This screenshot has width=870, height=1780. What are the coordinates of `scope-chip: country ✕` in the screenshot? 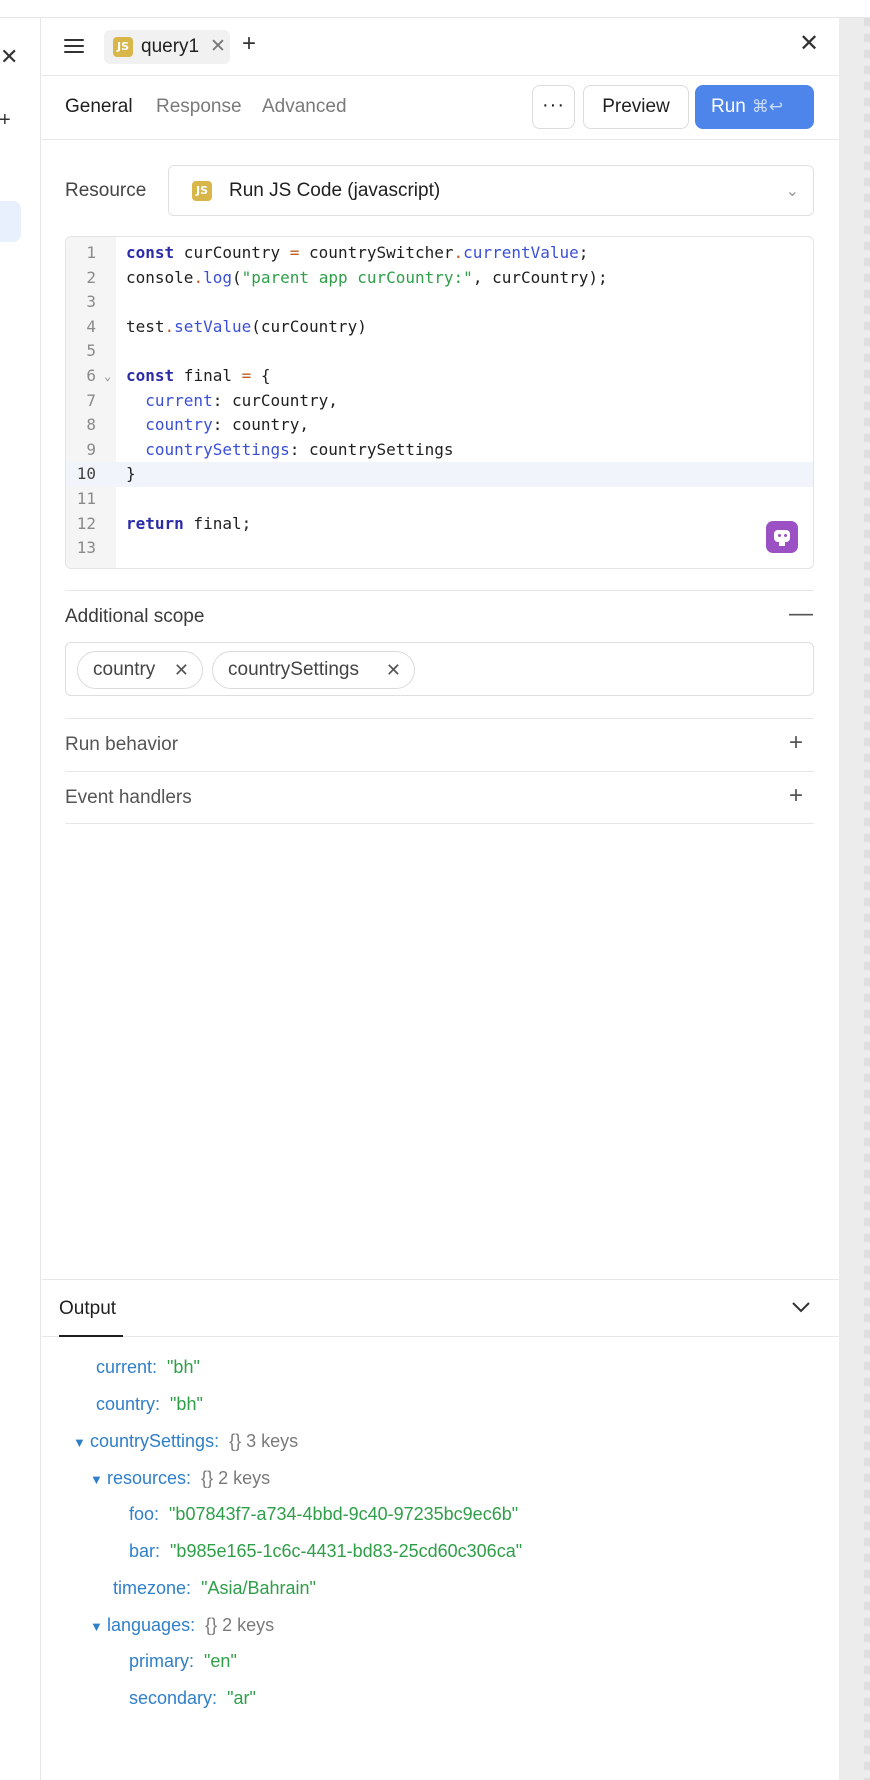 It's located at (140, 670).